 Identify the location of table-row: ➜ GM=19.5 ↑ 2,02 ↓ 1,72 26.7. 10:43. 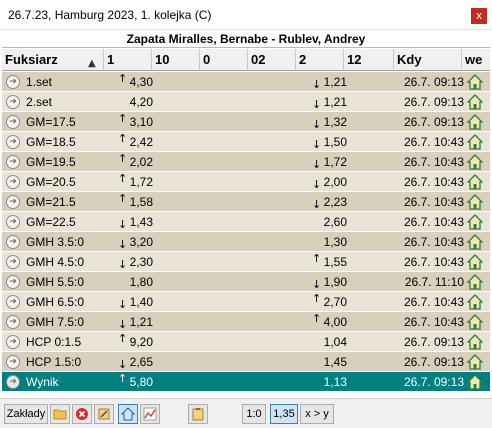
(246, 162).